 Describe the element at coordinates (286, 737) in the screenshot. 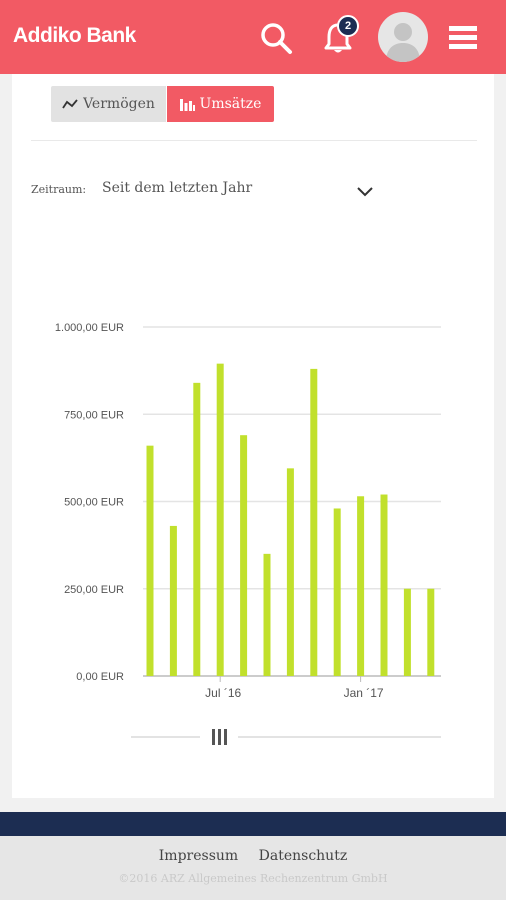

I see `range-slider-track` at that location.